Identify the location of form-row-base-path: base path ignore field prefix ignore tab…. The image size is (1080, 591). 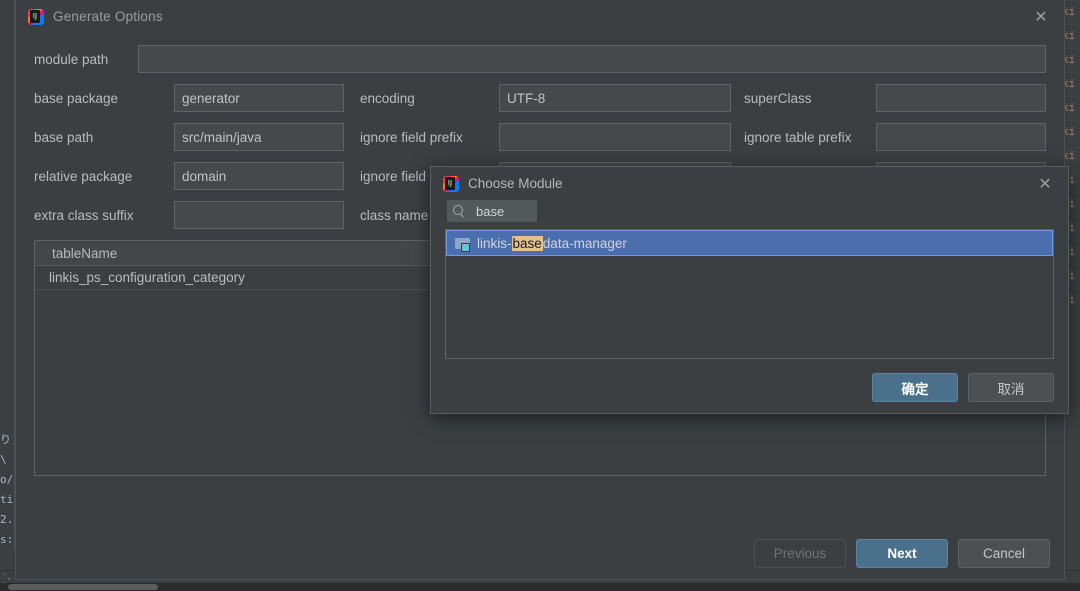
(540, 137).